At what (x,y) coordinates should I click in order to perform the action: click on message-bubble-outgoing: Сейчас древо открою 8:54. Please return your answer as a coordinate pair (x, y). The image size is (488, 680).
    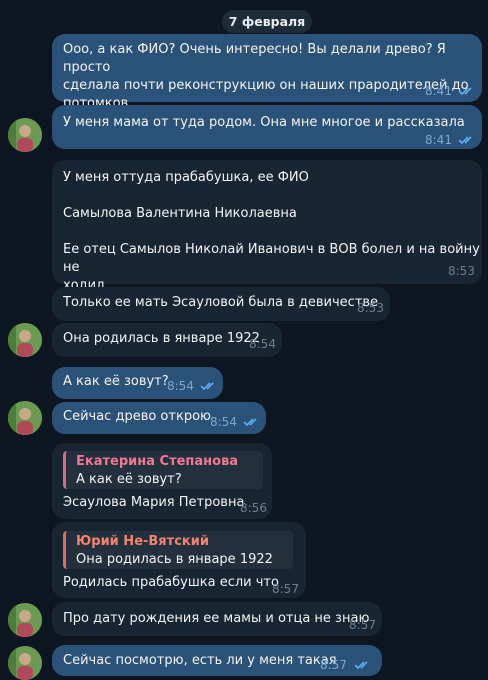
    Looking at the image, I should click on (159, 418).